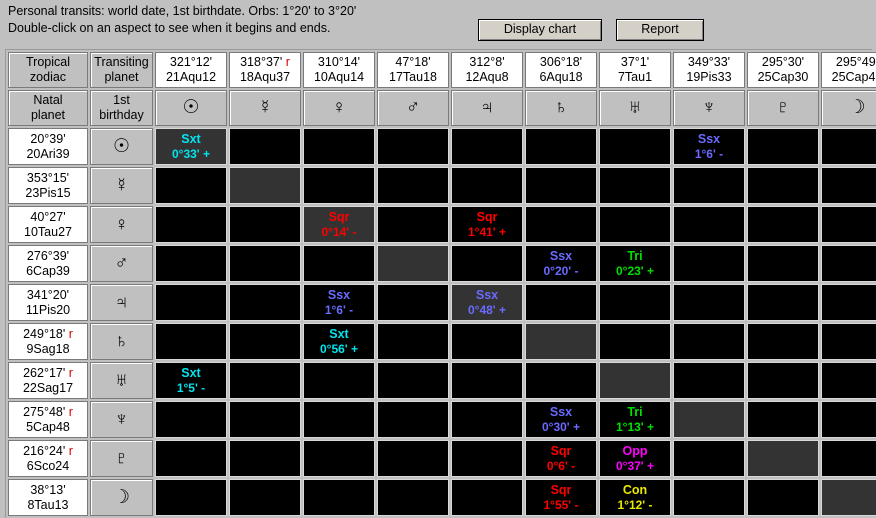 The image size is (876, 518). What do you see at coordinates (561, 419) in the screenshot?
I see `aspect-cell-neptune-saturn: Ssx 0°30' +` at bounding box center [561, 419].